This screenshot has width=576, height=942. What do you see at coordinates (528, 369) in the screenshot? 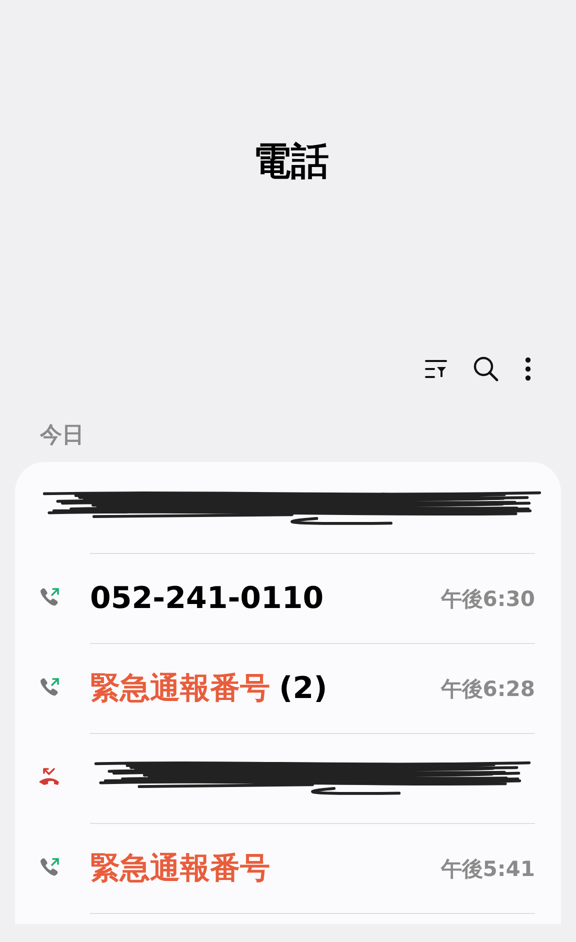
I see `more-icon` at bounding box center [528, 369].